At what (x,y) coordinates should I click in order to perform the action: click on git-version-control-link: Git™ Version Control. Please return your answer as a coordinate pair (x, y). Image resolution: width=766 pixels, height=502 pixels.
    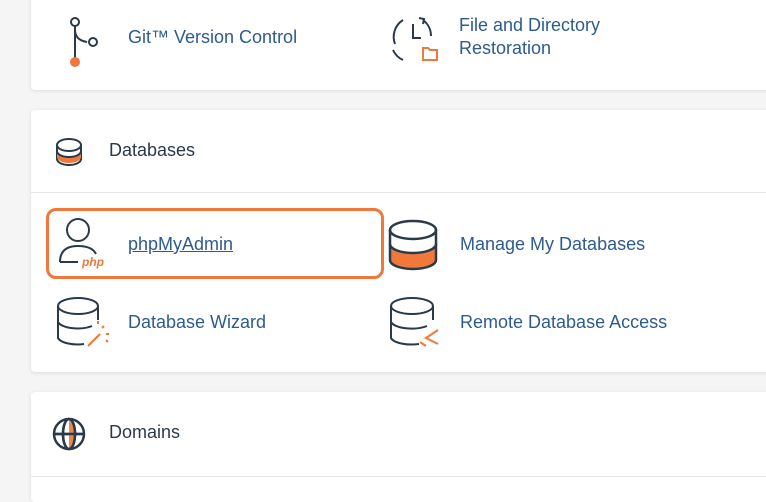
    Looking at the image, I should click on (221, 40).